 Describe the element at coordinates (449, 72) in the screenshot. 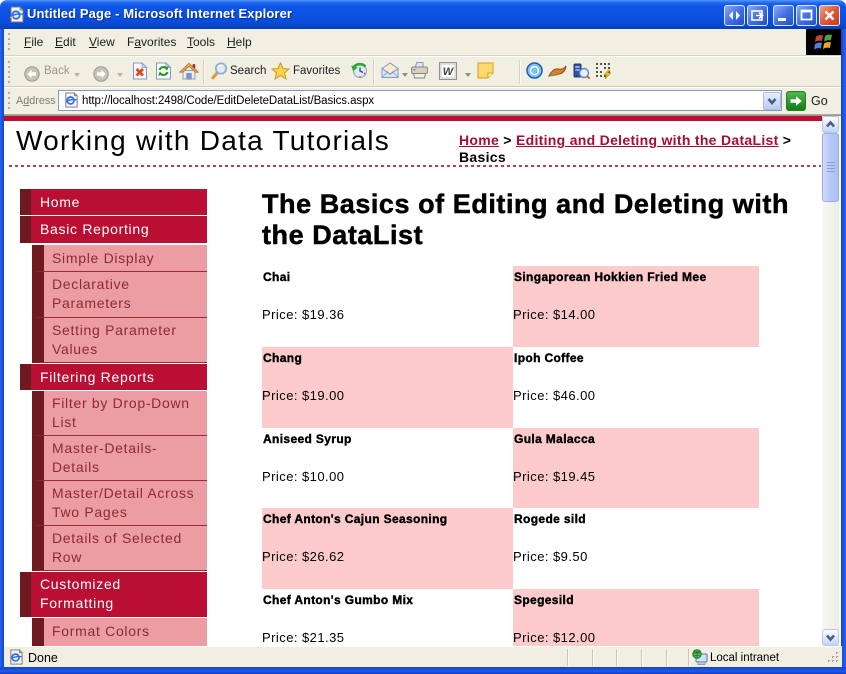

I see `svg-text: W` at that location.